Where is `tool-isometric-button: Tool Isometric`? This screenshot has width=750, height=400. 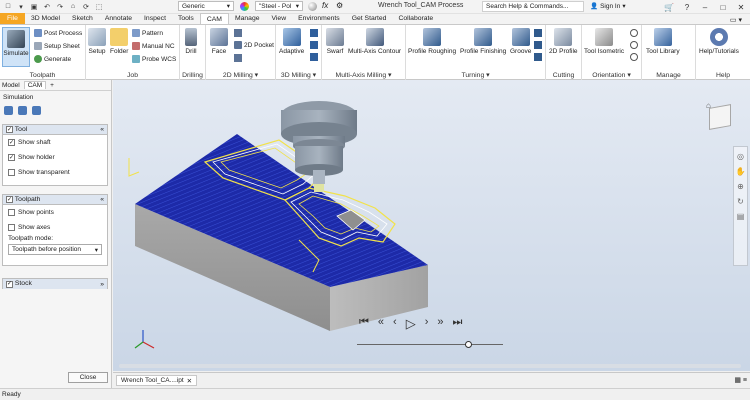
tool-isometric-button: Tool Isometric is located at coordinates (604, 41).